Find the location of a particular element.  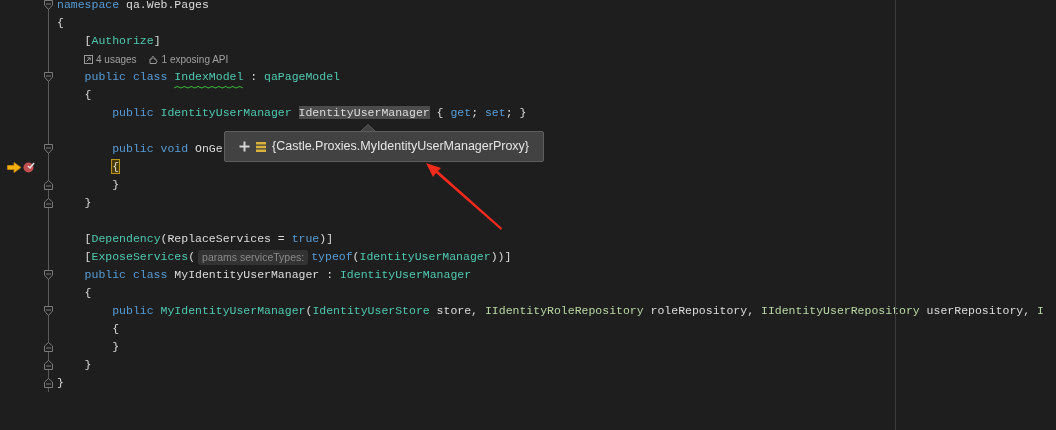

code-line: public MyIdentityUserManager(IdentityUserStore store, IIdentityRoleRepository roleRepository, IIdentityUserRepository userRepository, I is located at coordinates (578, 311).